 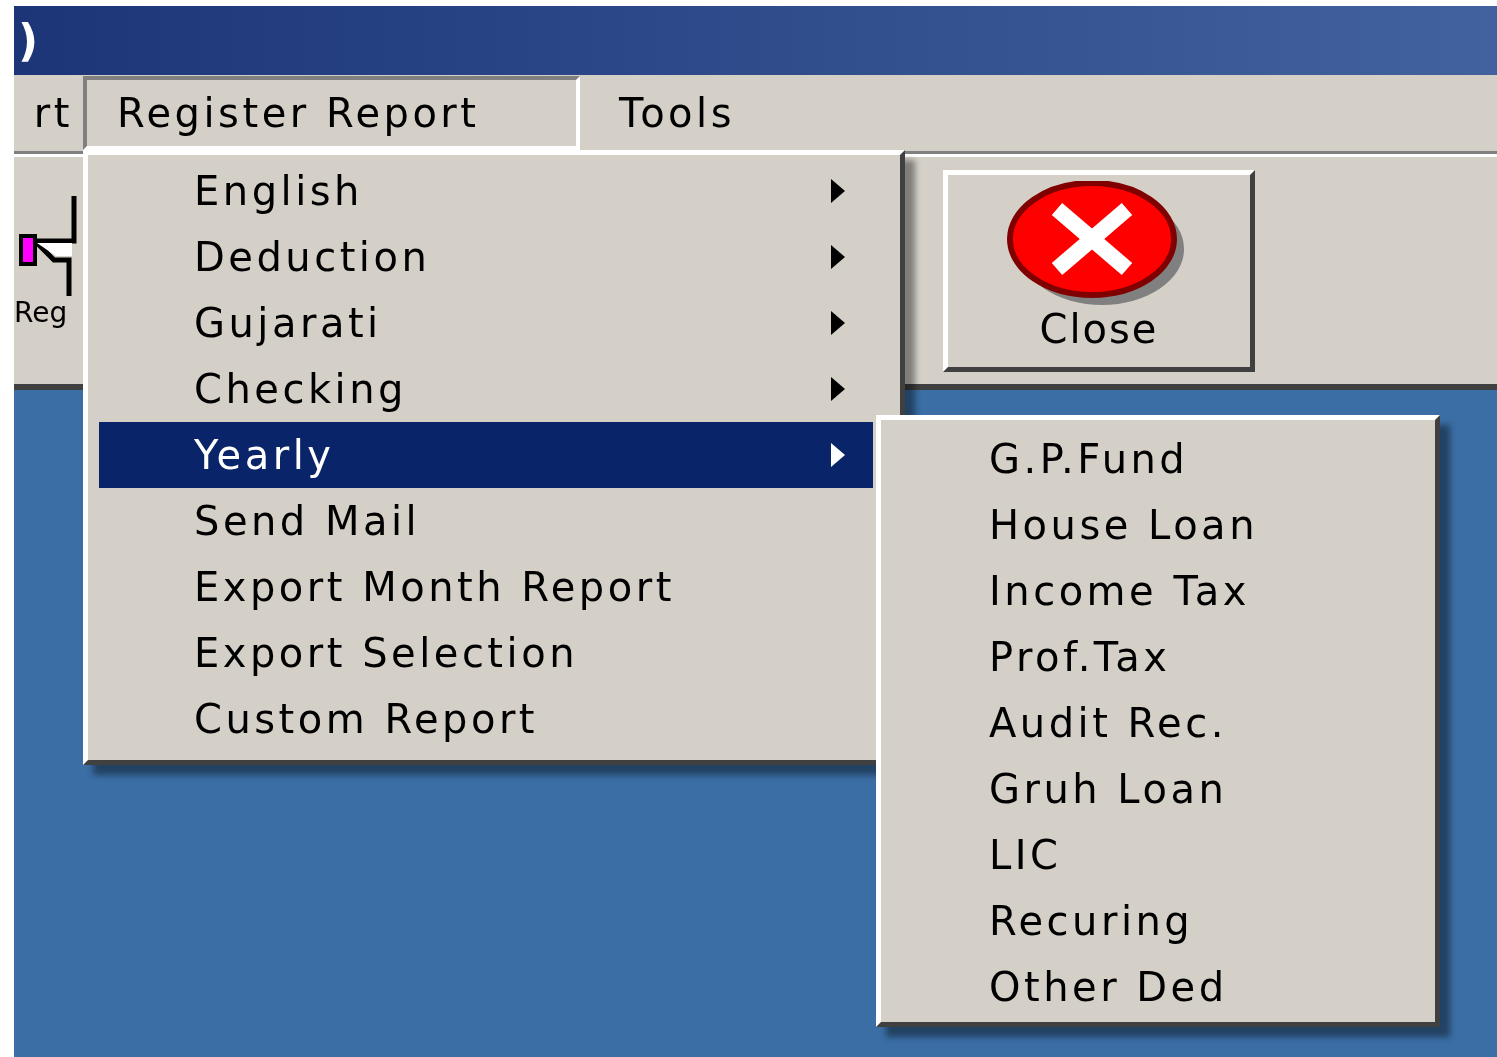 What do you see at coordinates (1158, 789) in the screenshot?
I see `menu-item: Gruh Loan` at bounding box center [1158, 789].